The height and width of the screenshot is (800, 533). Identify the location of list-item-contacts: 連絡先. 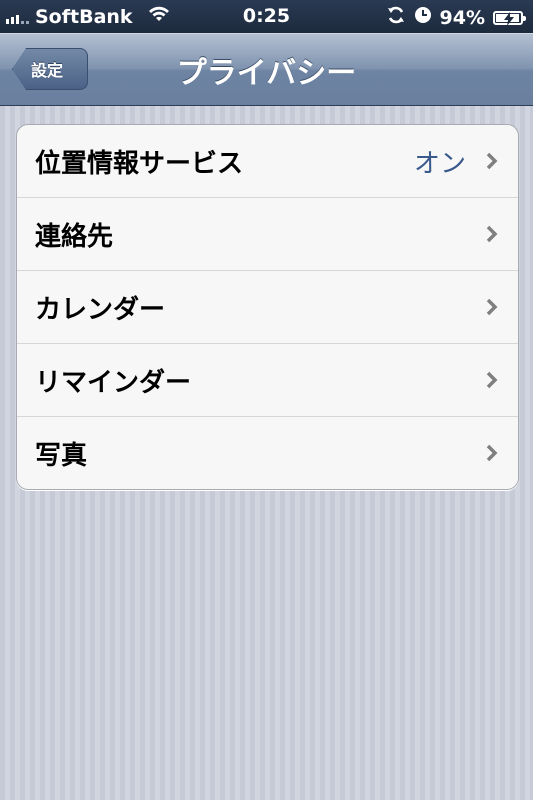
(267, 234).